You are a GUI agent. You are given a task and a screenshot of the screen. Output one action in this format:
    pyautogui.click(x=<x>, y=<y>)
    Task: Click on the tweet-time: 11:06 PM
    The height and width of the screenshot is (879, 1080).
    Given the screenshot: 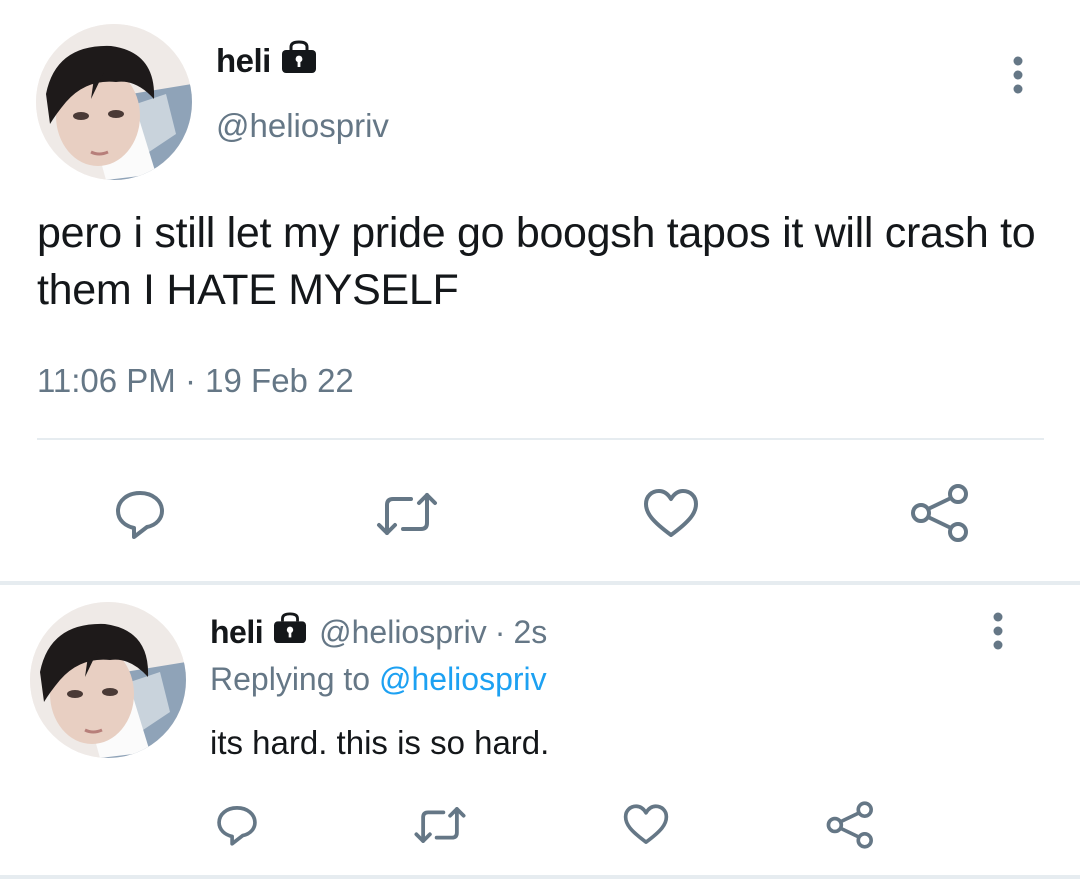 What is the action you would take?
    pyautogui.click(x=106, y=380)
    